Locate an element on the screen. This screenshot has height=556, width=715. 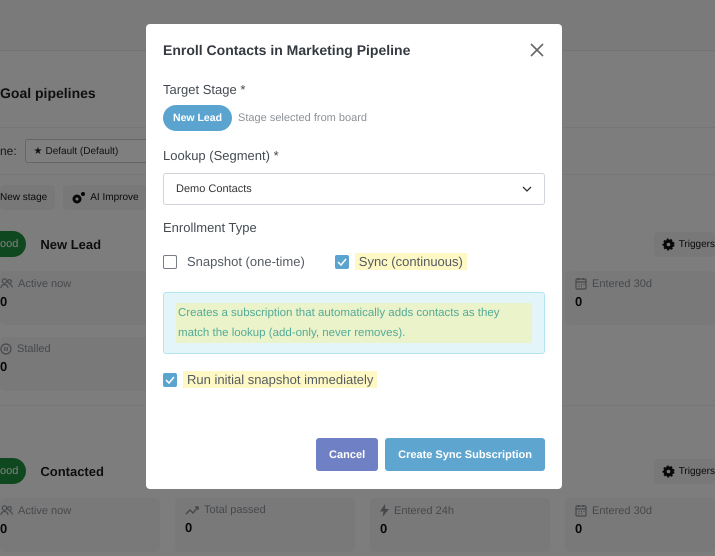
option-label: Sync (continuous) is located at coordinates (410, 261).